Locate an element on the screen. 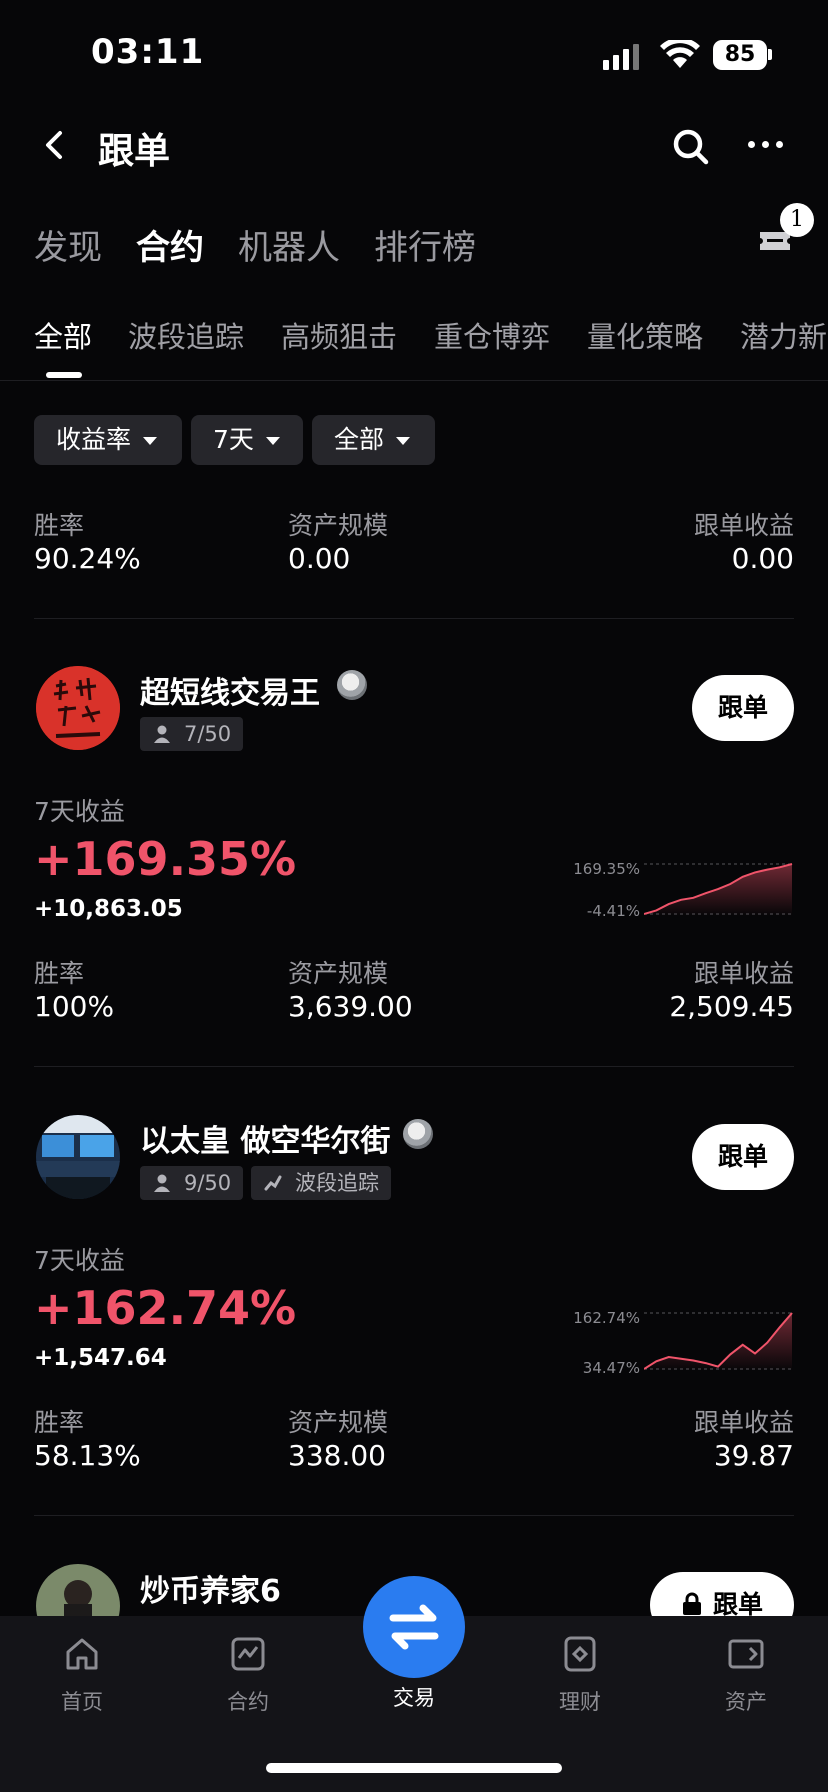 This screenshot has height=1792, width=828. tab-bot: 机器人 is located at coordinates (289, 244).